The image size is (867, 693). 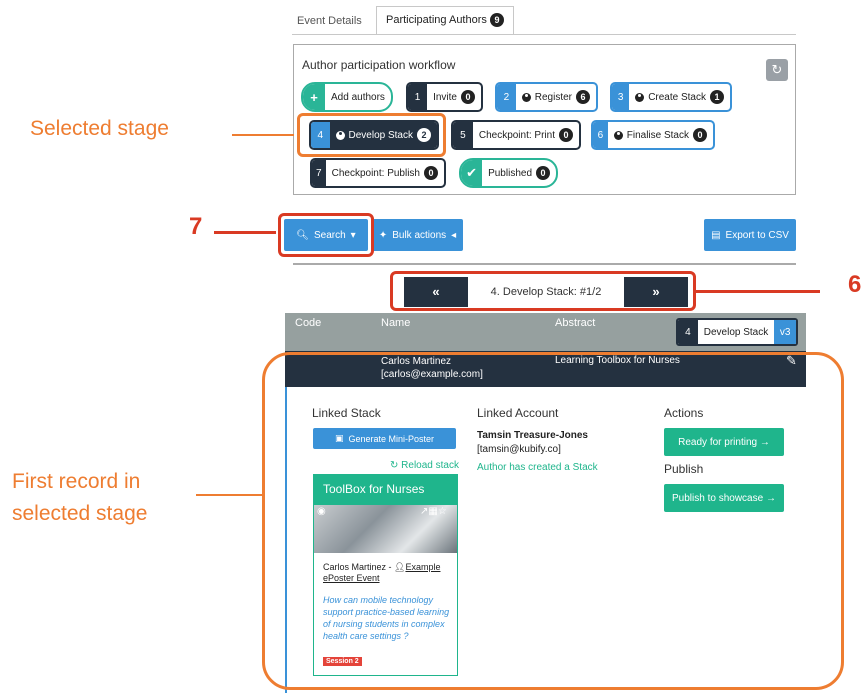 I want to click on stage-number: 6, so click(x=600, y=135).